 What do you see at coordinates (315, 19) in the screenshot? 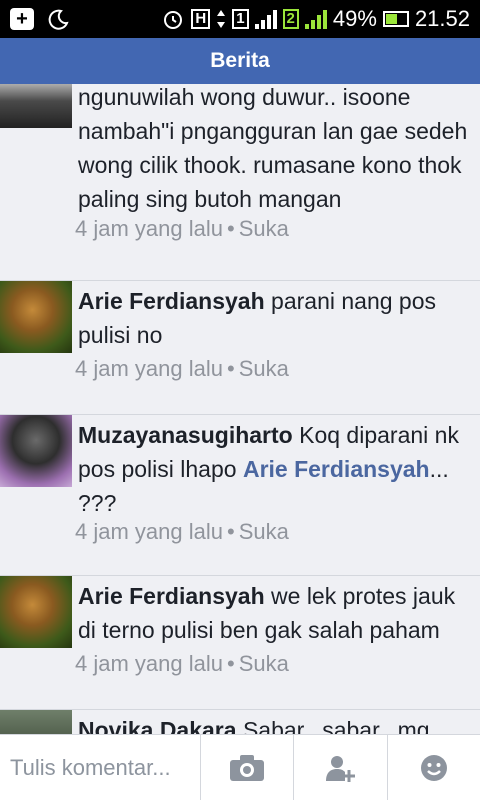
I see `signal-sim2-icon` at bounding box center [315, 19].